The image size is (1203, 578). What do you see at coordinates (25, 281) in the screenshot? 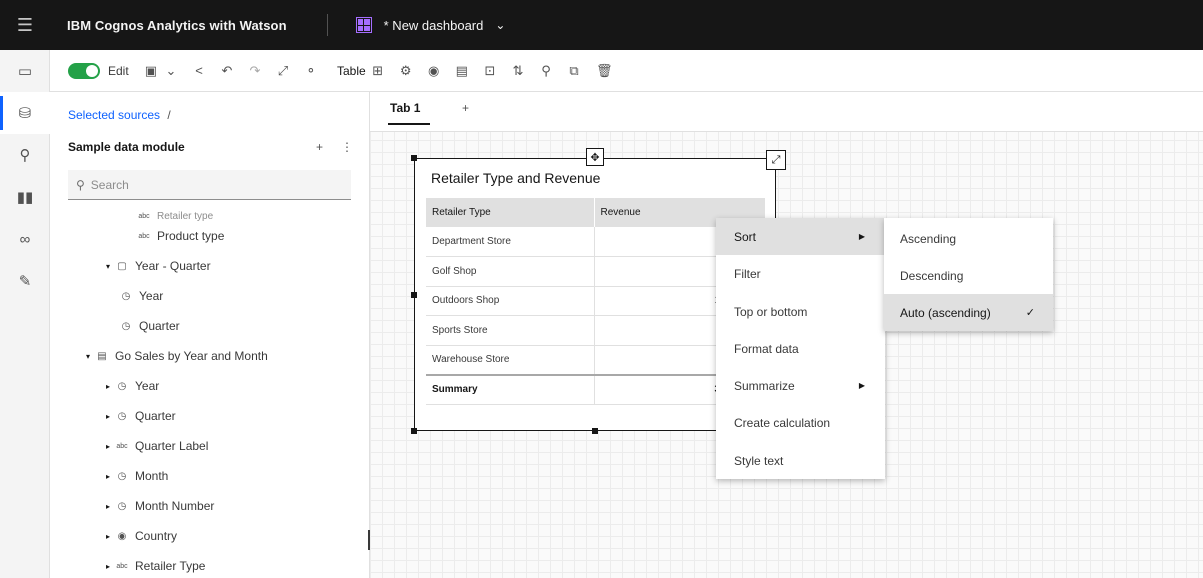
I see `widgets-icon: ✎` at bounding box center [25, 281].